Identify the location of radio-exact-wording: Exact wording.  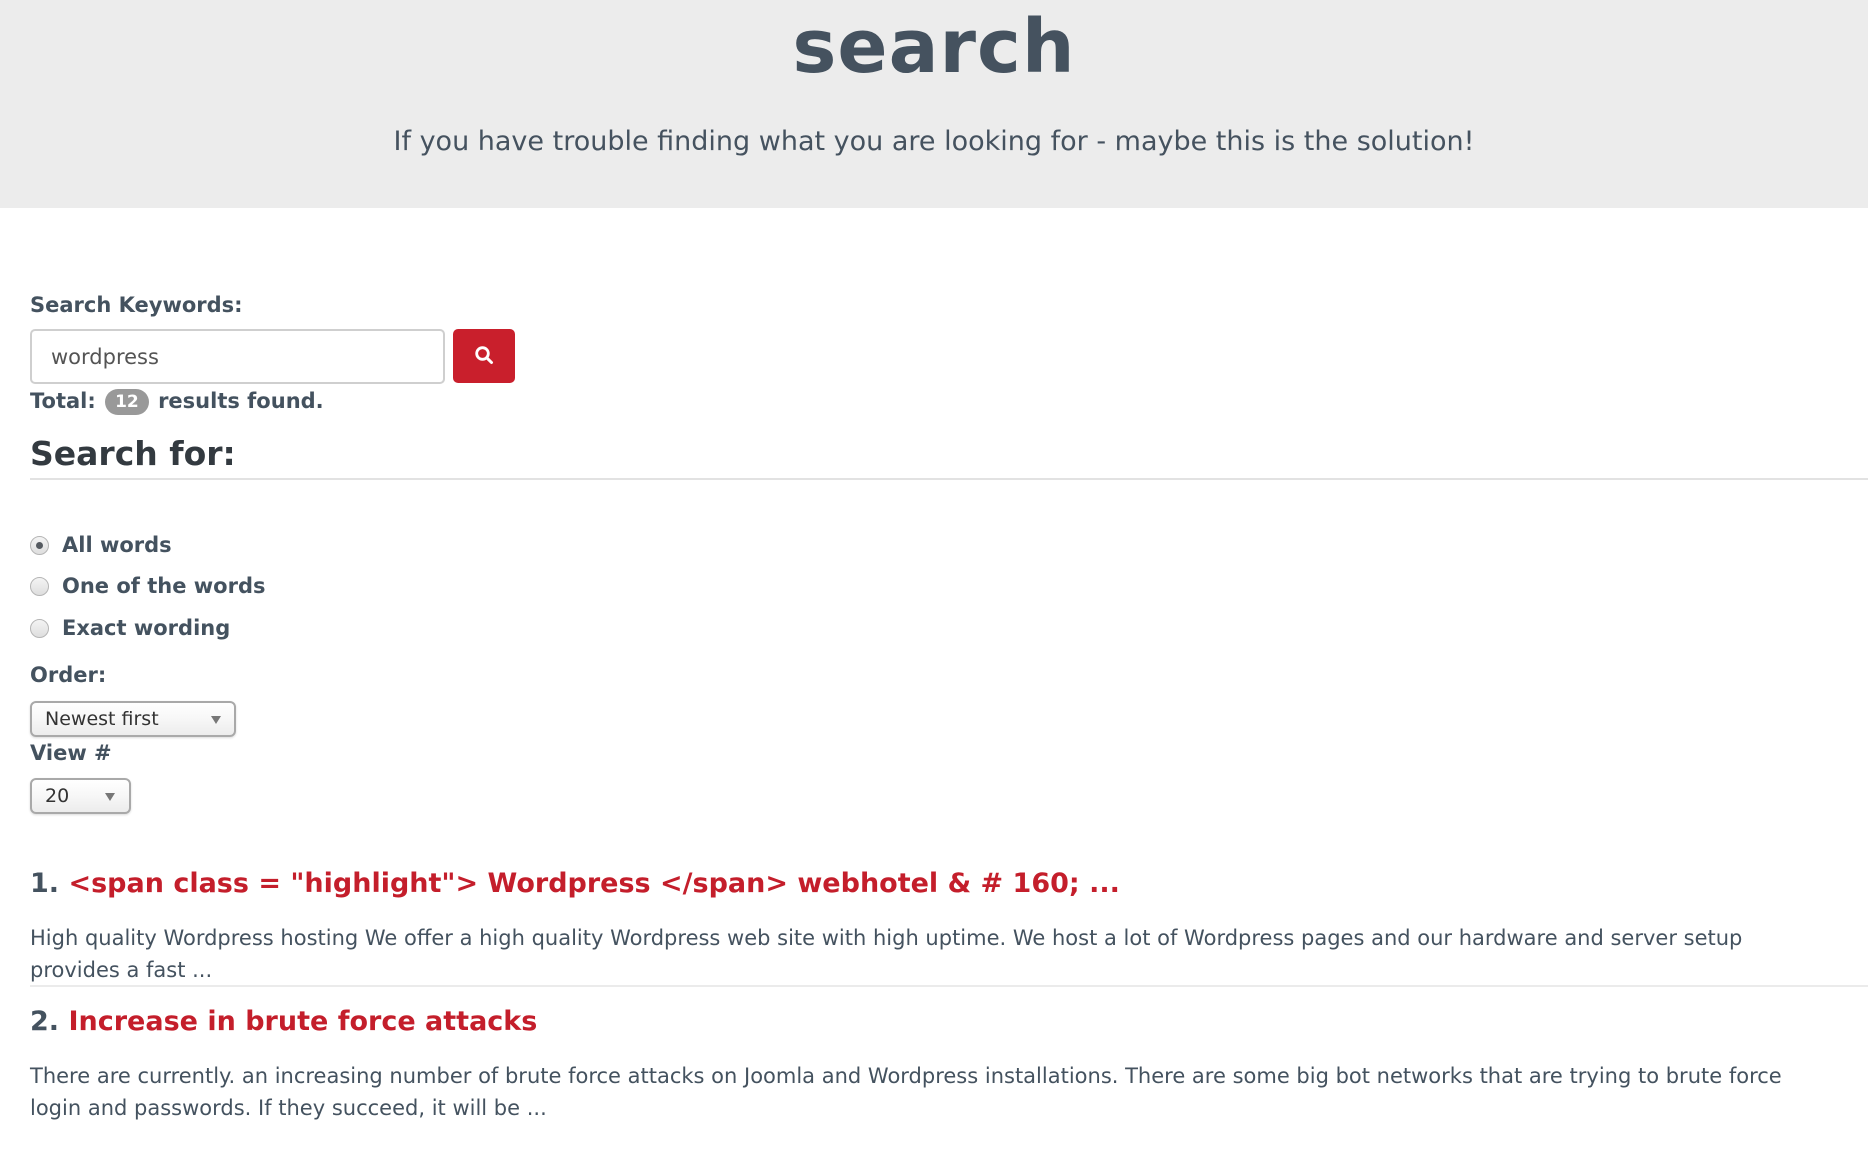
(130, 628).